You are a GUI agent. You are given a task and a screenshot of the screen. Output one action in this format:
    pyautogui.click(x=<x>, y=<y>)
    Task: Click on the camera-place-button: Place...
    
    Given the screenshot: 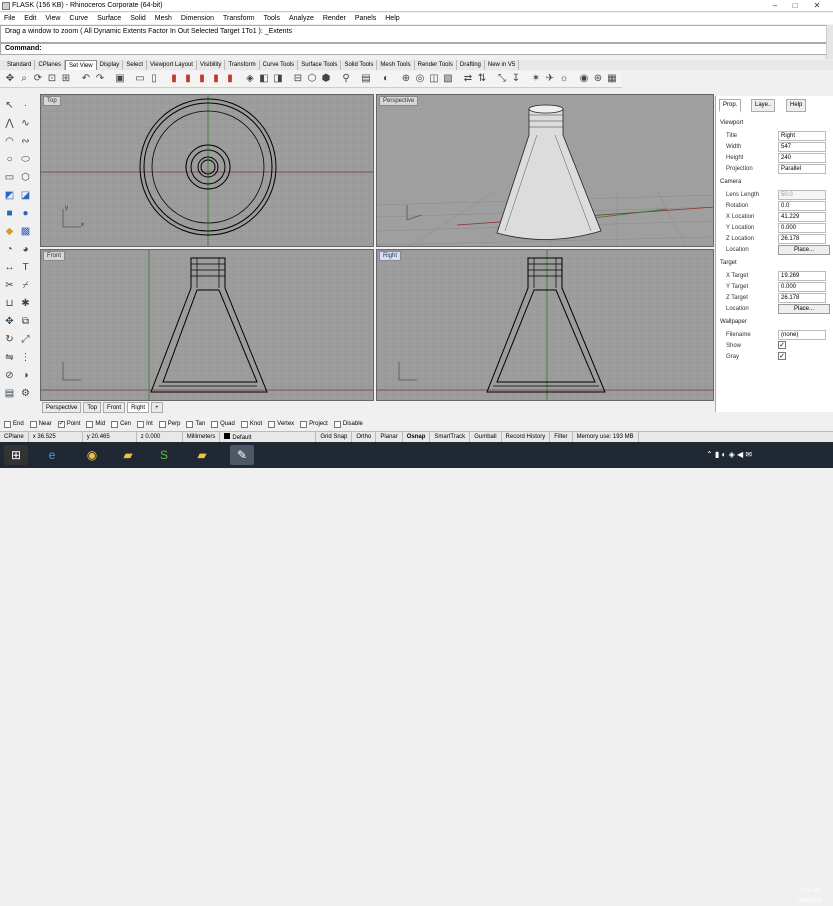 What is the action you would take?
    pyautogui.click(x=804, y=250)
    